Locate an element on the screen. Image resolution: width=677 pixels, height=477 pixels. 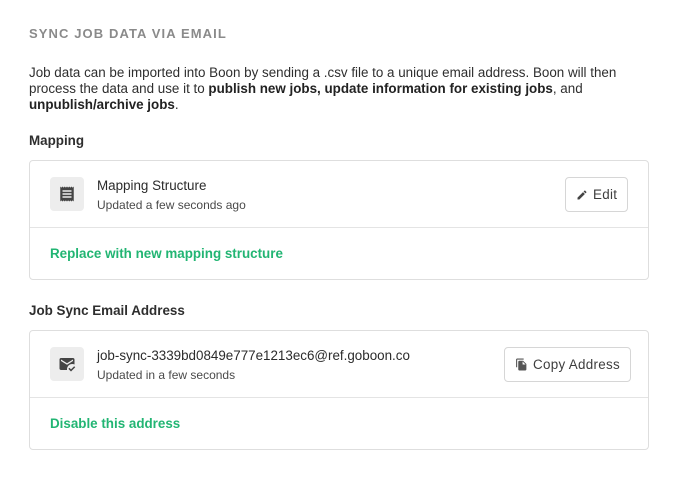
edit-button-label: Edit is located at coordinates (605, 194).